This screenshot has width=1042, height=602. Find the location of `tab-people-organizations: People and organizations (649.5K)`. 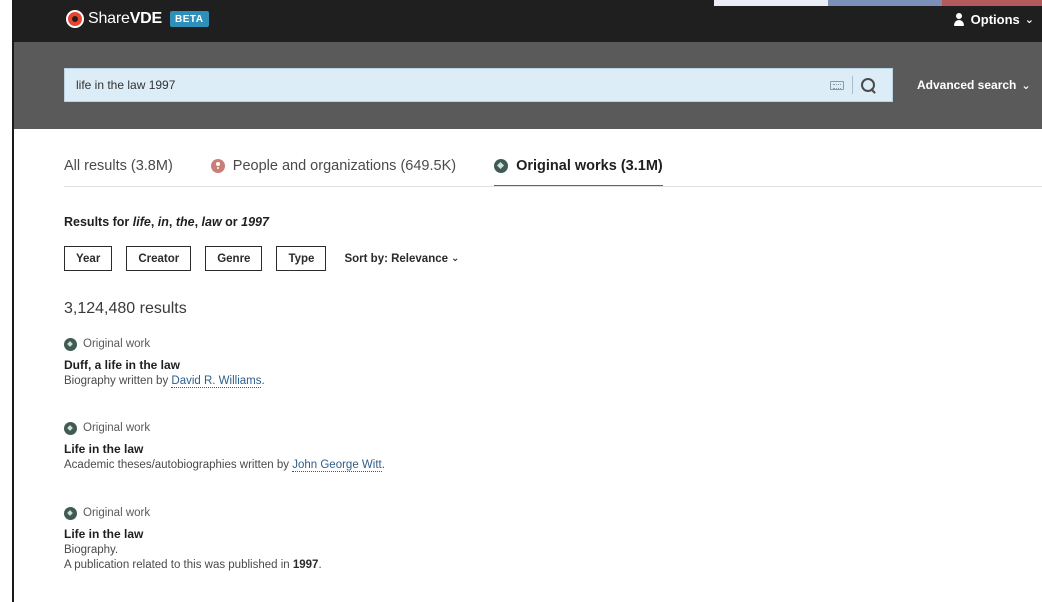

tab-people-organizations: People and organizations (649.5K) is located at coordinates (333, 166).